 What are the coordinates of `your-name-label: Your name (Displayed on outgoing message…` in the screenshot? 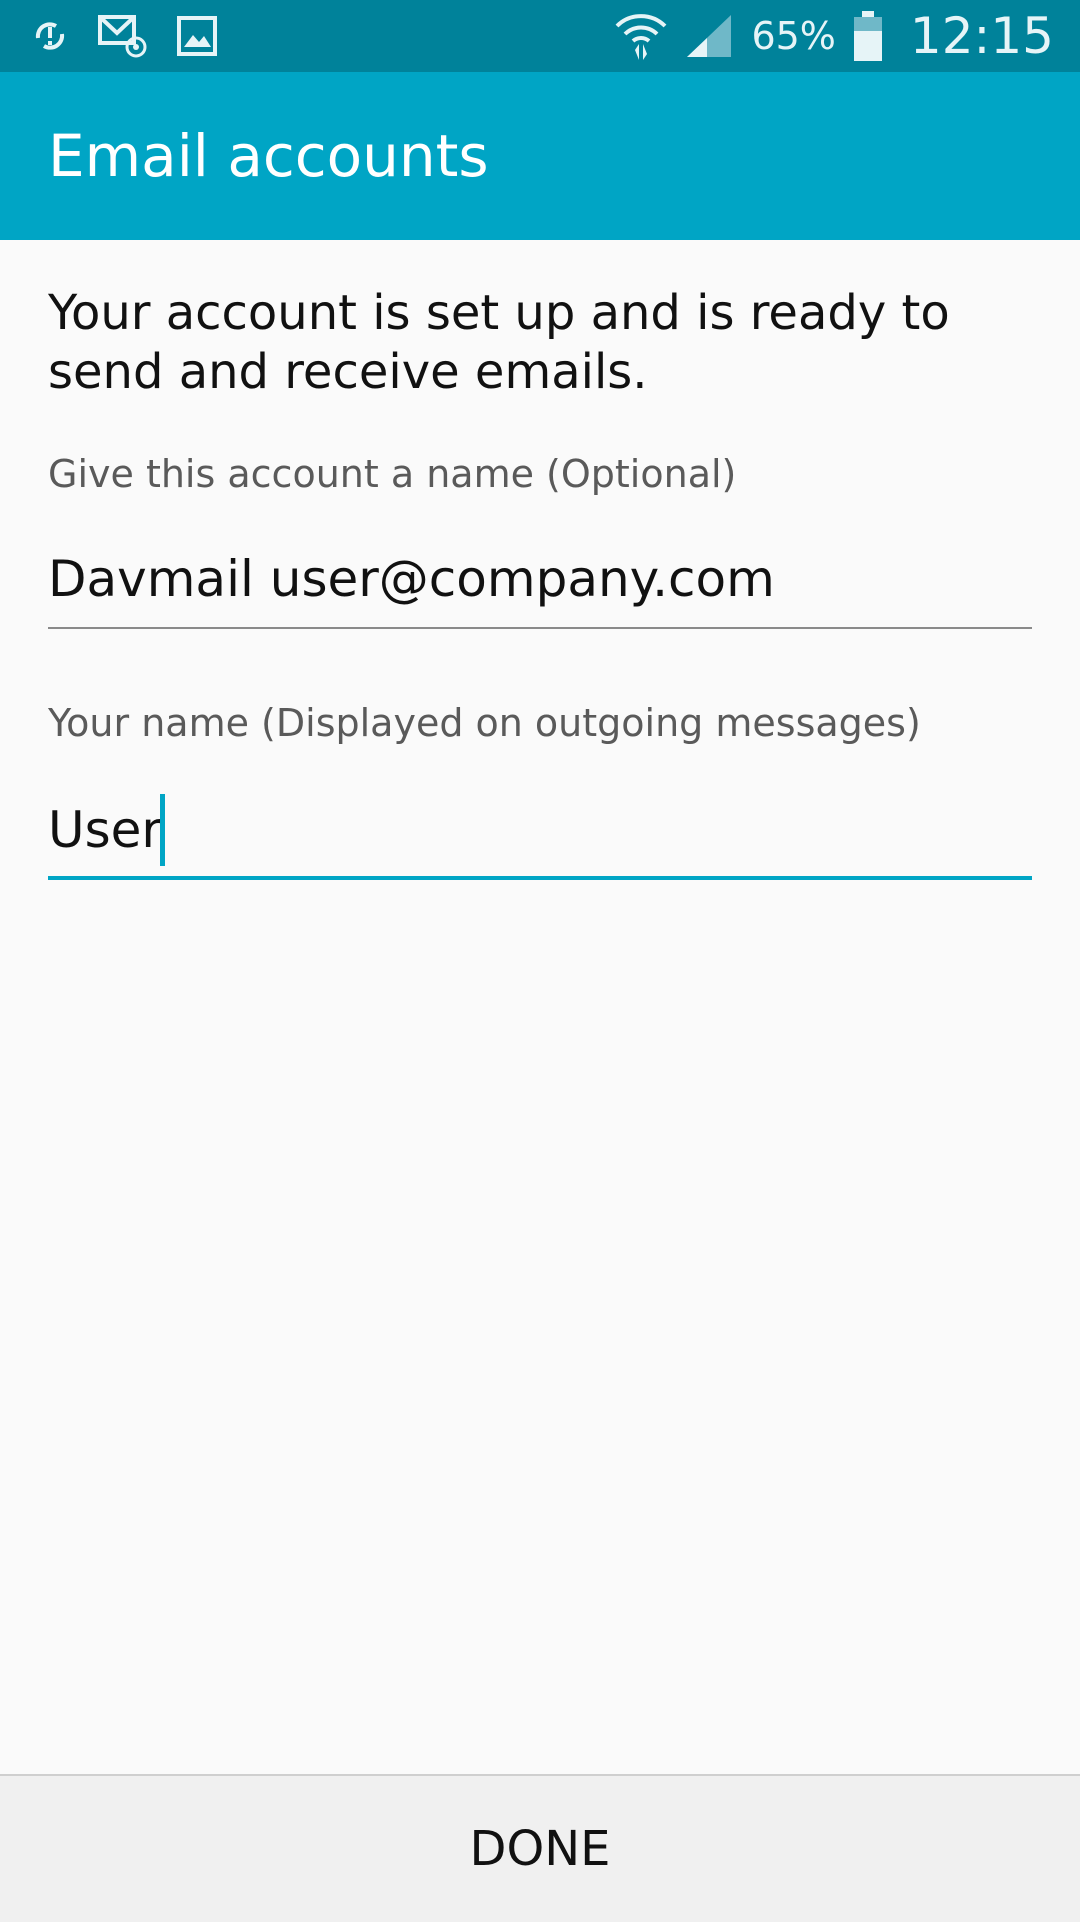 It's located at (484, 723).